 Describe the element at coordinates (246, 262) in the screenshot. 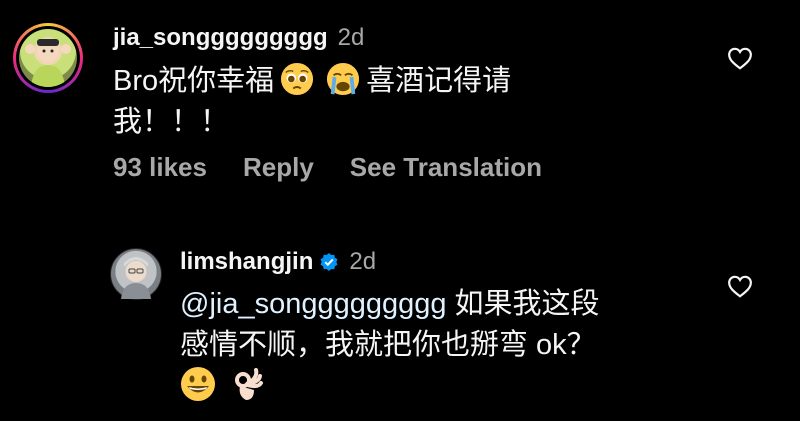

I see `reply-username: limshangjin` at that location.